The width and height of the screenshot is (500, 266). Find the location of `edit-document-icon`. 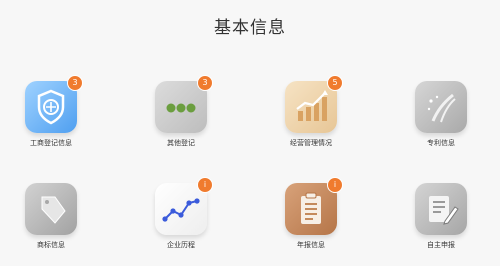

edit-document-icon is located at coordinates (441, 209).